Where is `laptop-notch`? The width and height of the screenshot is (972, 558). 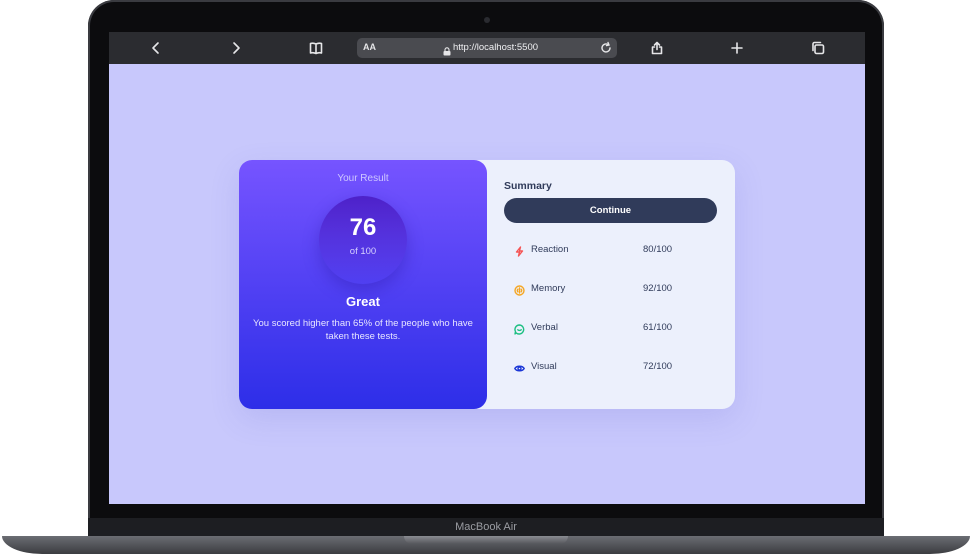
laptop-notch is located at coordinates (486, 540).